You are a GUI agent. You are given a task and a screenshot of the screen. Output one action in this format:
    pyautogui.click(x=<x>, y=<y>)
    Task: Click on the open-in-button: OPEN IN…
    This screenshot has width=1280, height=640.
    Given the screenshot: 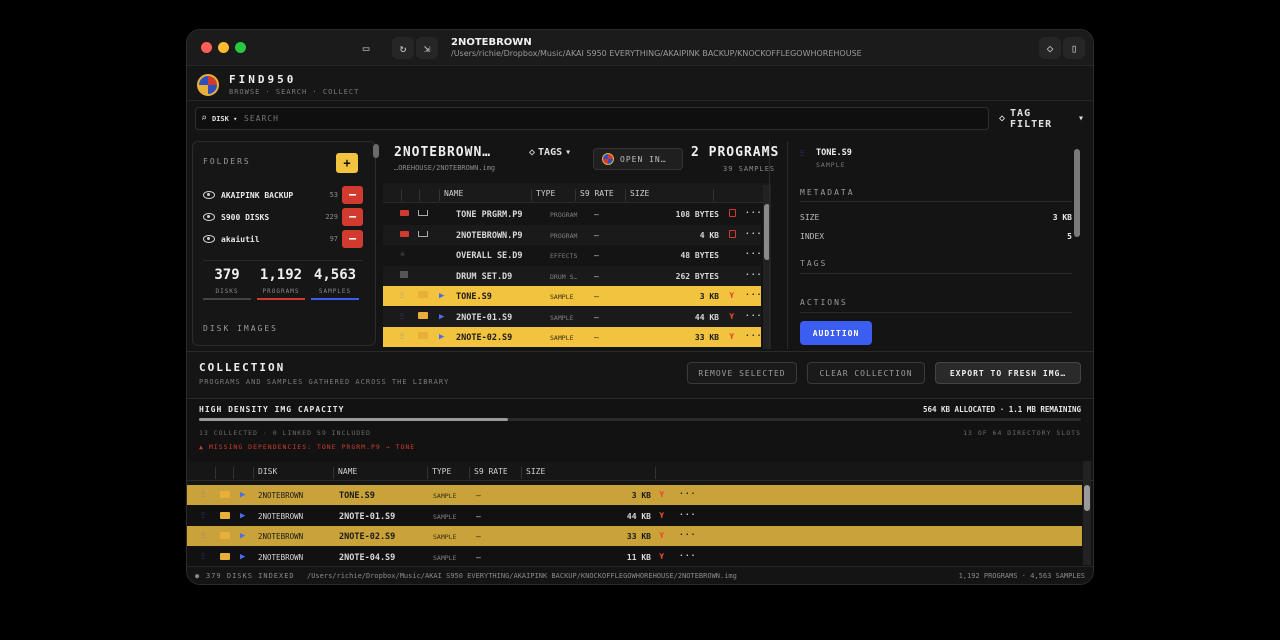 What is the action you would take?
    pyautogui.click(x=638, y=159)
    